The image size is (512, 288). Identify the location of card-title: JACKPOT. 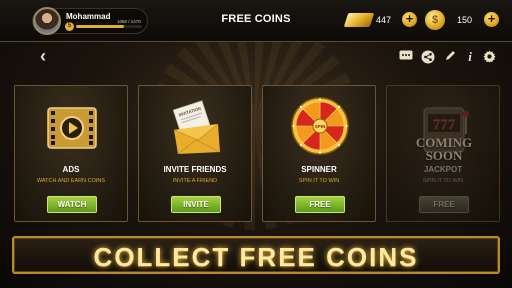
(443, 169).